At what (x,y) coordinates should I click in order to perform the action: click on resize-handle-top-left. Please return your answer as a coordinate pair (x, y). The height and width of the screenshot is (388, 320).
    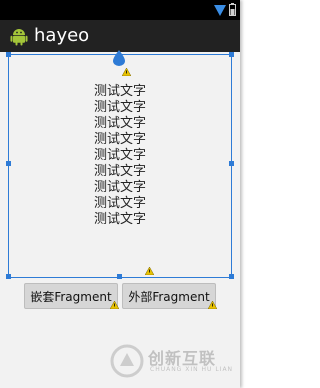
    Looking at the image, I should click on (8, 54).